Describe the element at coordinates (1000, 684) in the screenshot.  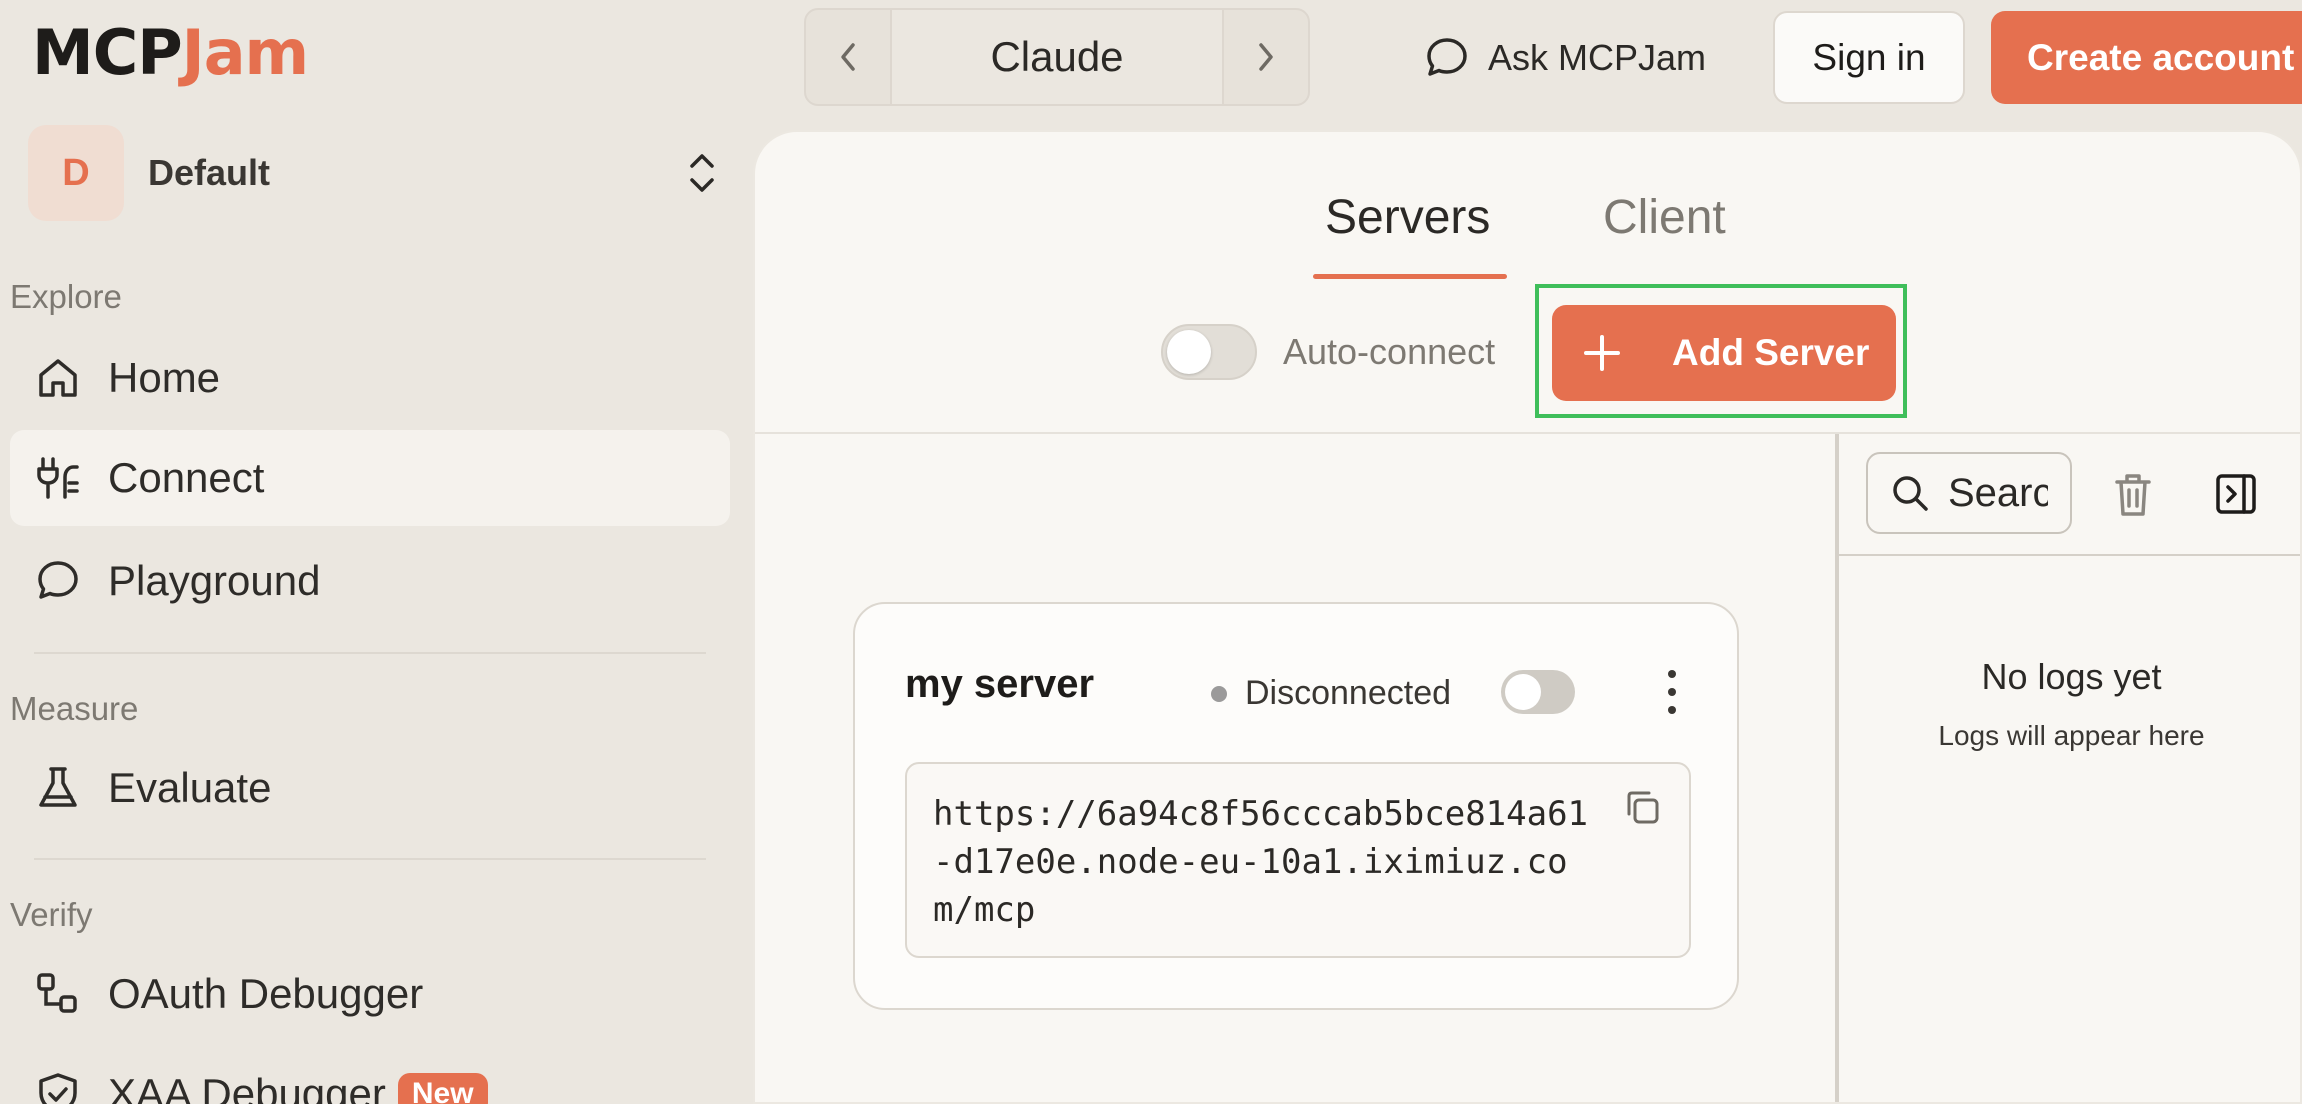
I see `server-name: my server` at that location.